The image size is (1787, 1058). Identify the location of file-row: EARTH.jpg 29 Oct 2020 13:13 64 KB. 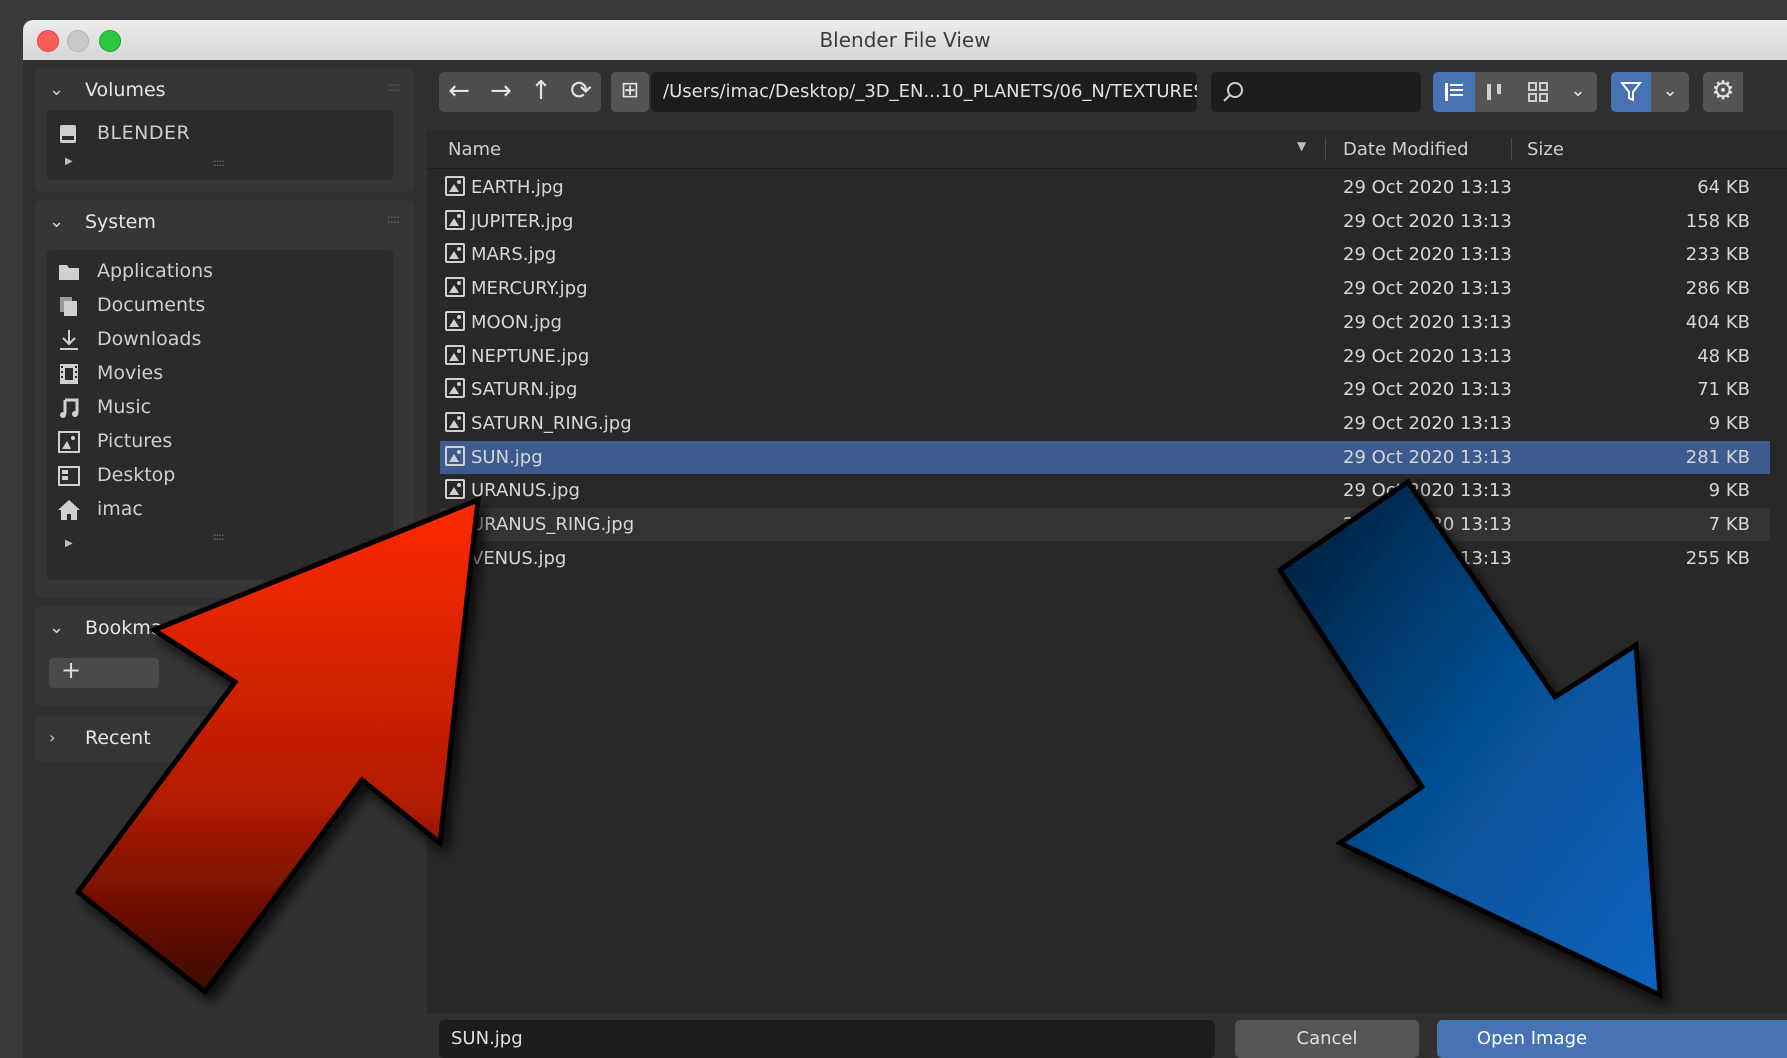
(1105, 187).